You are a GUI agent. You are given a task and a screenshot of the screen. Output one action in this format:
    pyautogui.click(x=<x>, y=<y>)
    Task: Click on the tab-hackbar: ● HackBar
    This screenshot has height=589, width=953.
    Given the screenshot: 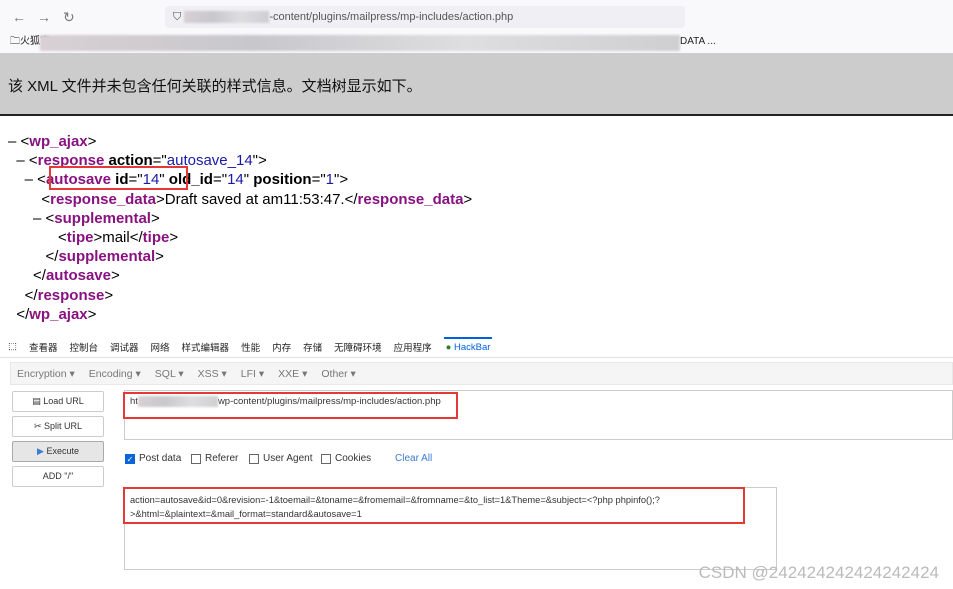 What is the action you would take?
    pyautogui.click(x=468, y=346)
    